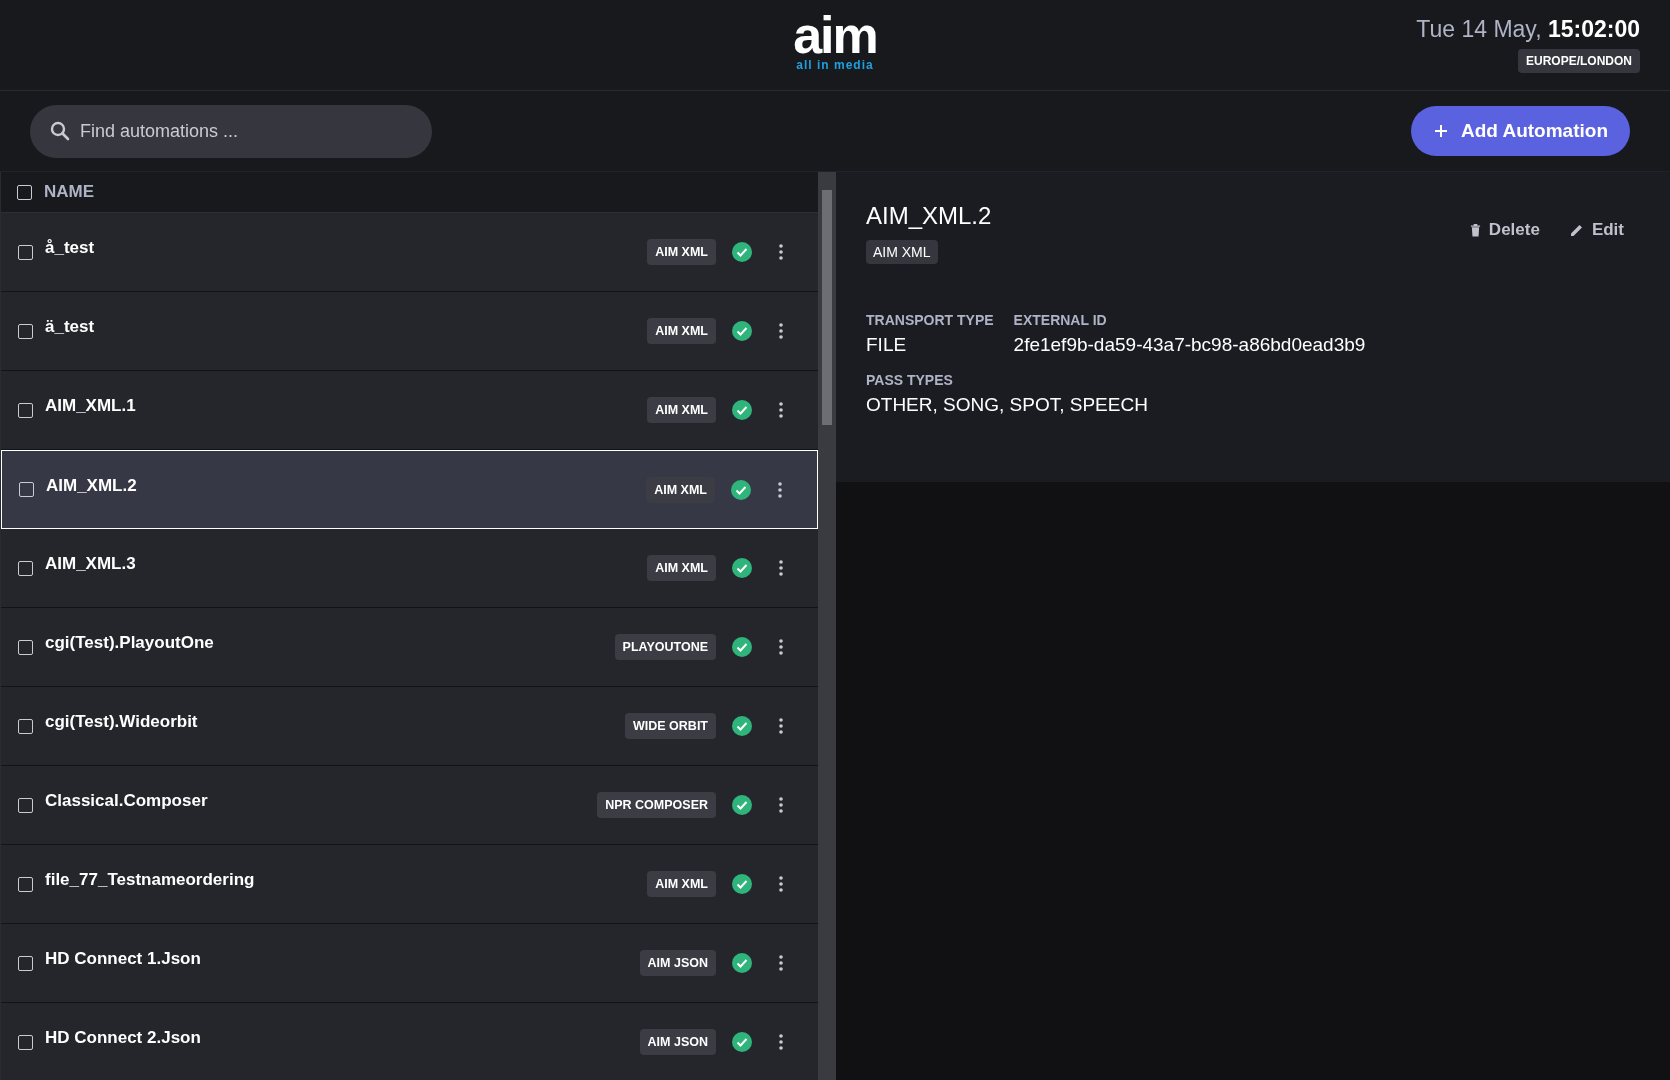 Image resolution: width=1670 pixels, height=1080 pixels. I want to click on scrollbar, so click(827, 626).